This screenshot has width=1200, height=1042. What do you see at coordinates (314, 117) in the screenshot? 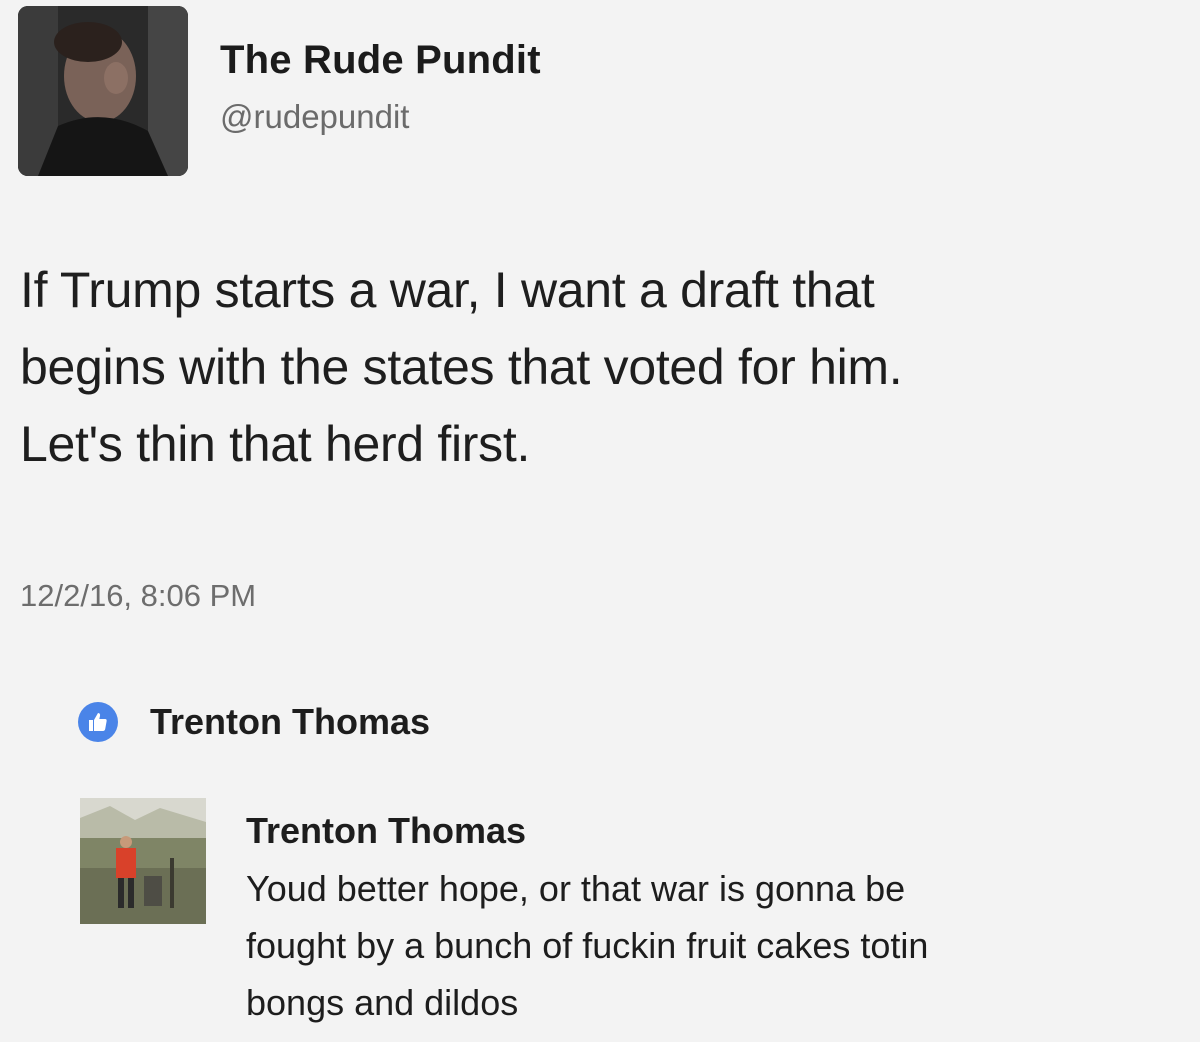
I see `tweet-author-handle: @rudepundit` at bounding box center [314, 117].